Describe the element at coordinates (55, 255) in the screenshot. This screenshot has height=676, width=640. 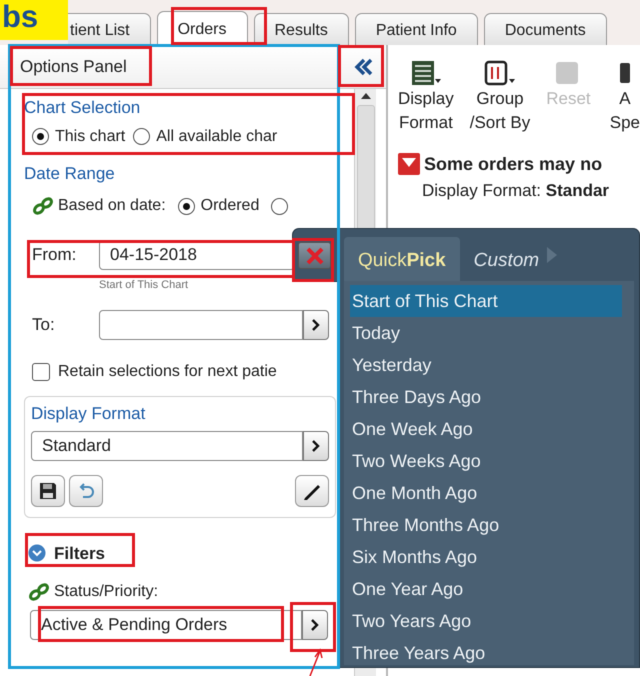
I see `field-label: From:` at that location.